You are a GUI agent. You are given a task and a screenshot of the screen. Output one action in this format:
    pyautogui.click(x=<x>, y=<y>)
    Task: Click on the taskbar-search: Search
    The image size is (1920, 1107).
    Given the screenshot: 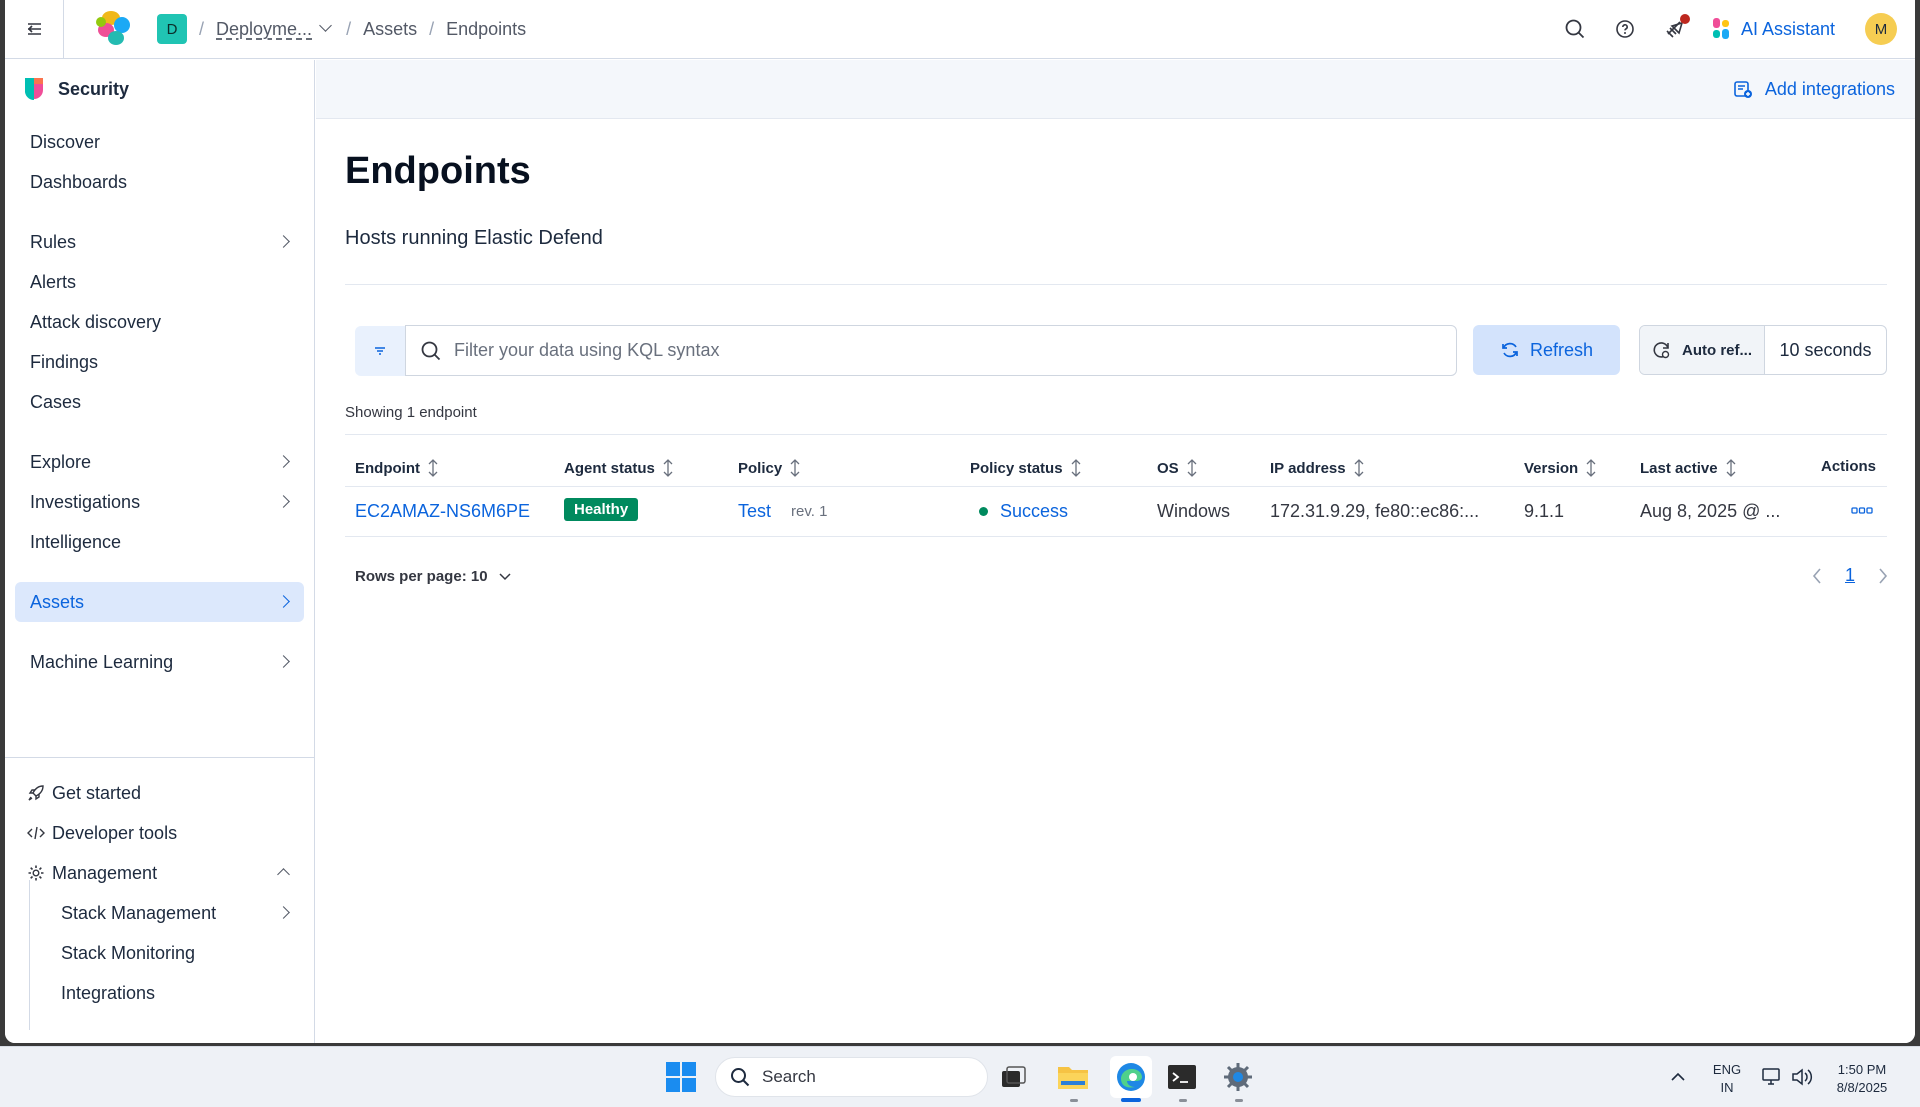 What is the action you would take?
    pyautogui.click(x=851, y=1077)
    